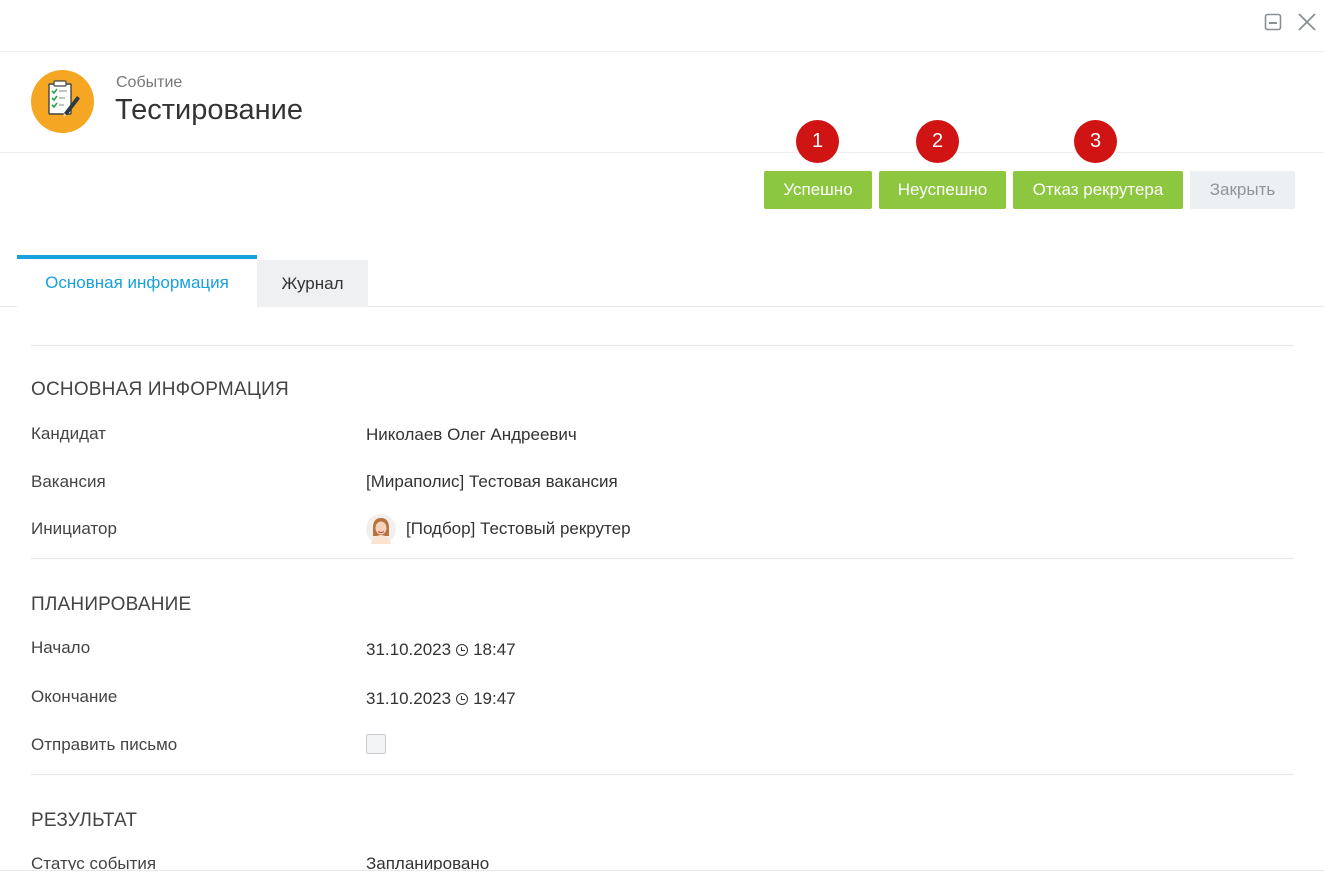 The image size is (1324, 872). Describe the element at coordinates (209, 110) in the screenshot. I see `page-title: Тестирование` at that location.